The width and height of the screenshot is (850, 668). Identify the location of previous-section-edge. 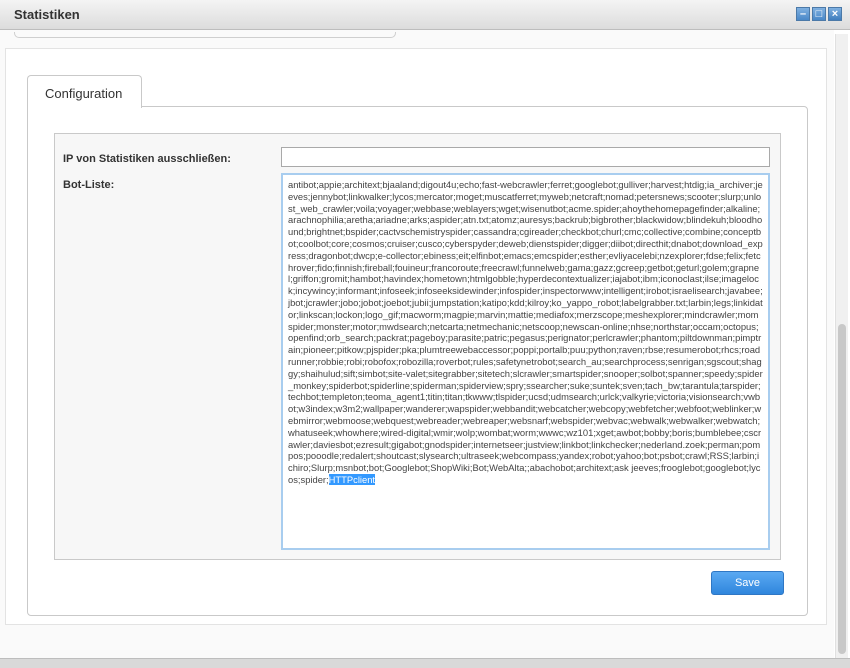
(205, 35).